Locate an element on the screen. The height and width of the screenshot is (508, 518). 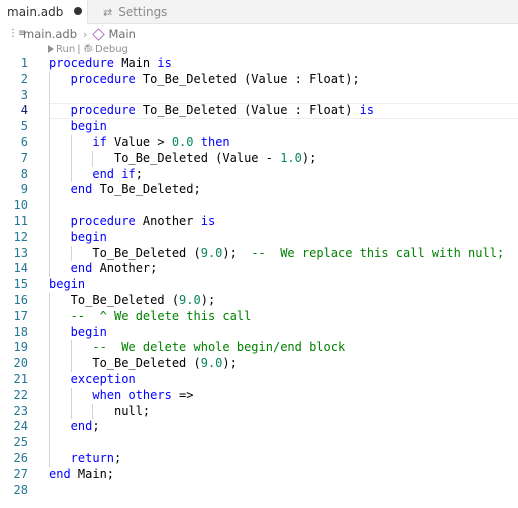
line-number: 11 is located at coordinates (20, 220).